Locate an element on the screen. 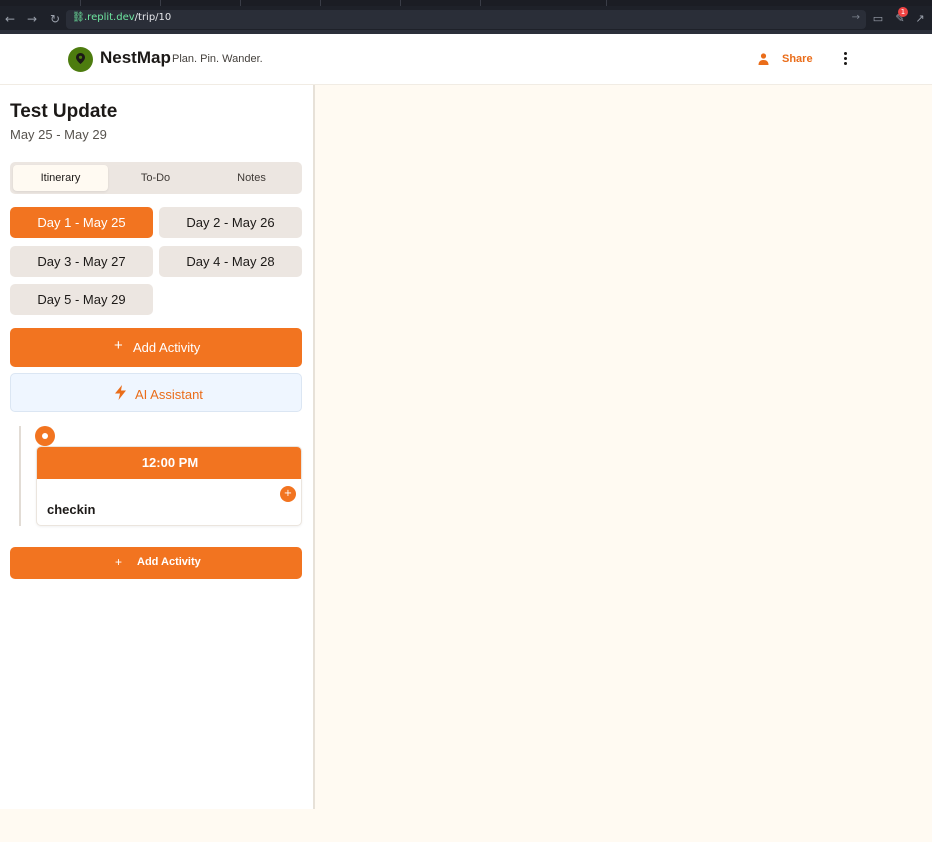 The height and width of the screenshot is (842, 932). day-button-1: Day 1 - May 25 is located at coordinates (81, 222).